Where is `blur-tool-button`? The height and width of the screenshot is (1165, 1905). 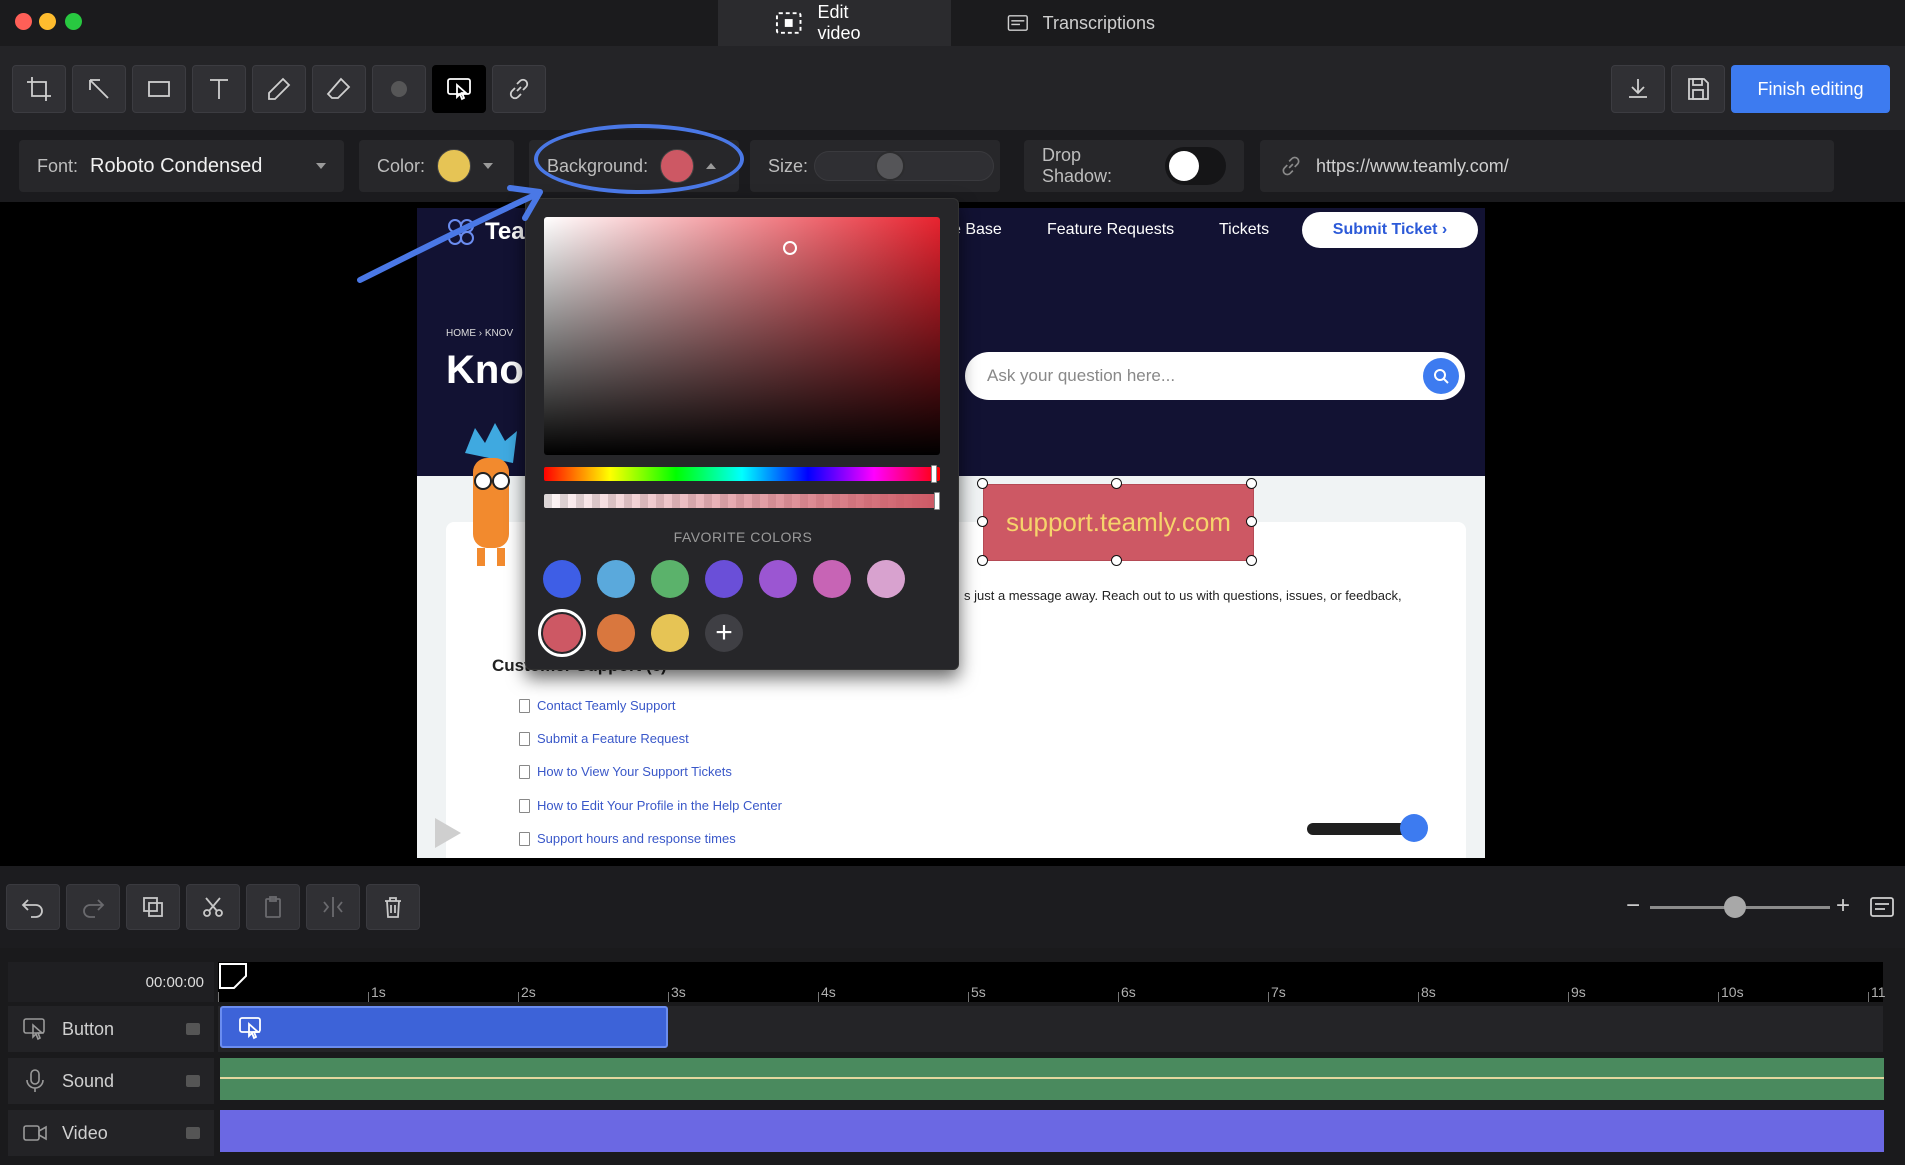
blur-tool-button is located at coordinates (399, 89).